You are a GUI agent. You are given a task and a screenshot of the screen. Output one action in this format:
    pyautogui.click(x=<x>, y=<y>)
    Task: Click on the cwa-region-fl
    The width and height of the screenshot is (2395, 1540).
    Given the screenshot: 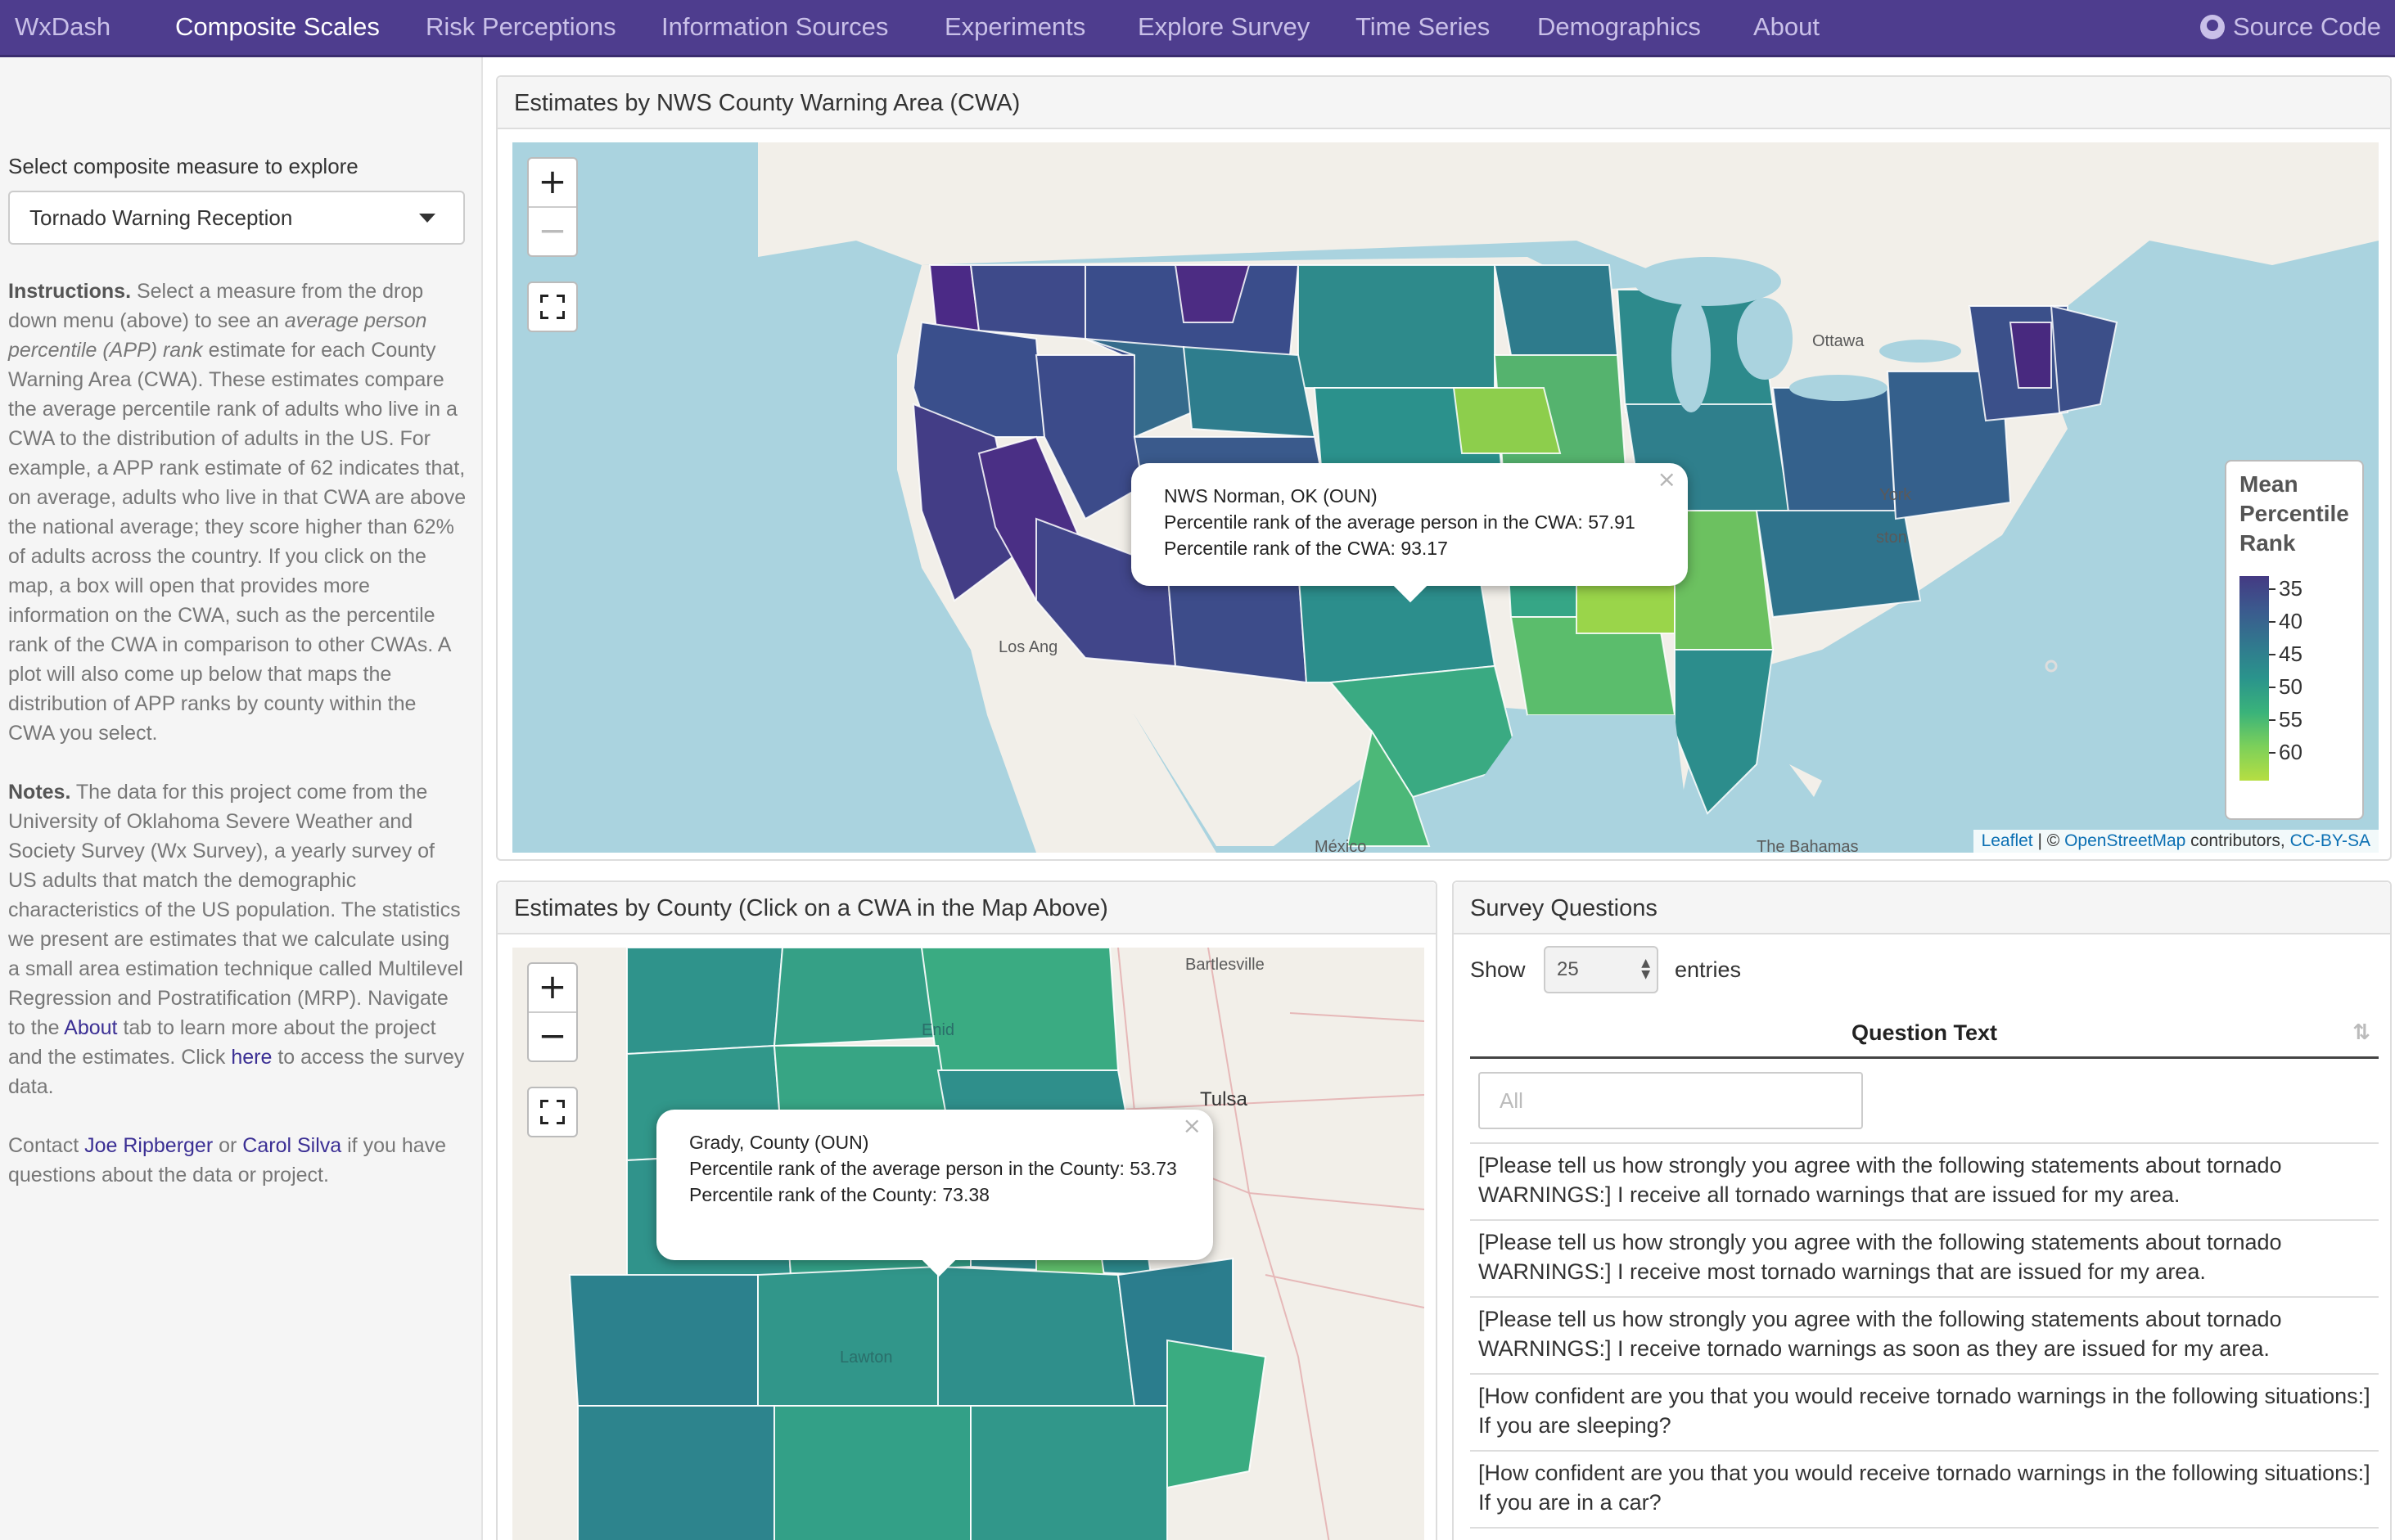 What is the action you would take?
    pyautogui.click(x=1724, y=732)
    